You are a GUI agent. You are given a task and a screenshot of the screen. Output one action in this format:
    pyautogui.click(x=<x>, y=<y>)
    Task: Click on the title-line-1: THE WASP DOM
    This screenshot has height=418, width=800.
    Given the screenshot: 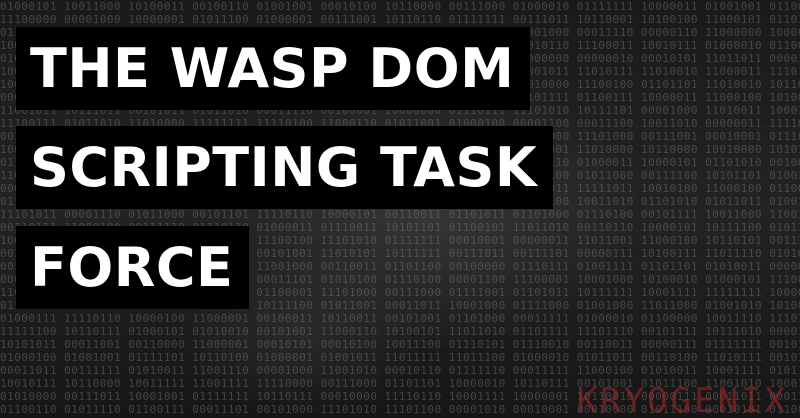 What is the action you would take?
    pyautogui.click(x=273, y=68)
    